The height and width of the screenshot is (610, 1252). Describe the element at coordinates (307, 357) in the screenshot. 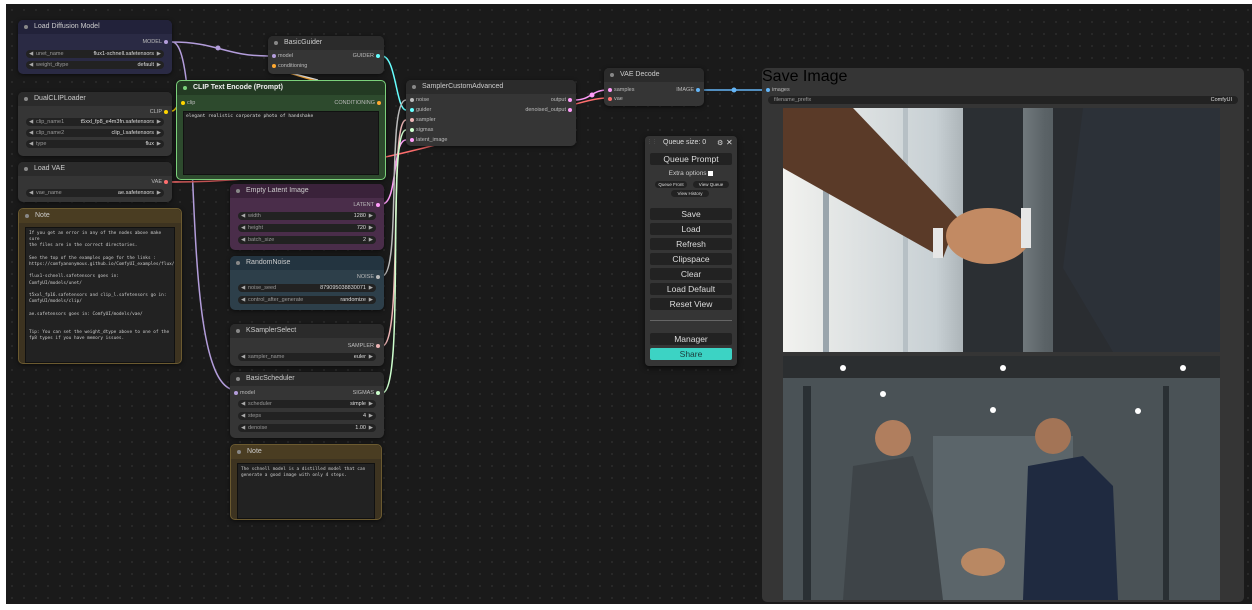

I see `widget-sampler-name: ◀ sampler_name euler ▶` at that location.